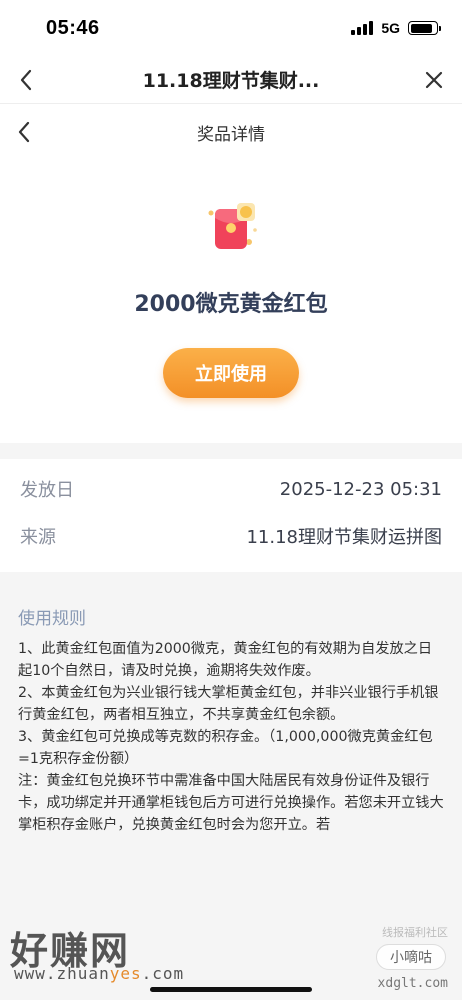 The image size is (462, 1000). What do you see at coordinates (231, 451) in the screenshot?
I see `section-divider` at bounding box center [231, 451].